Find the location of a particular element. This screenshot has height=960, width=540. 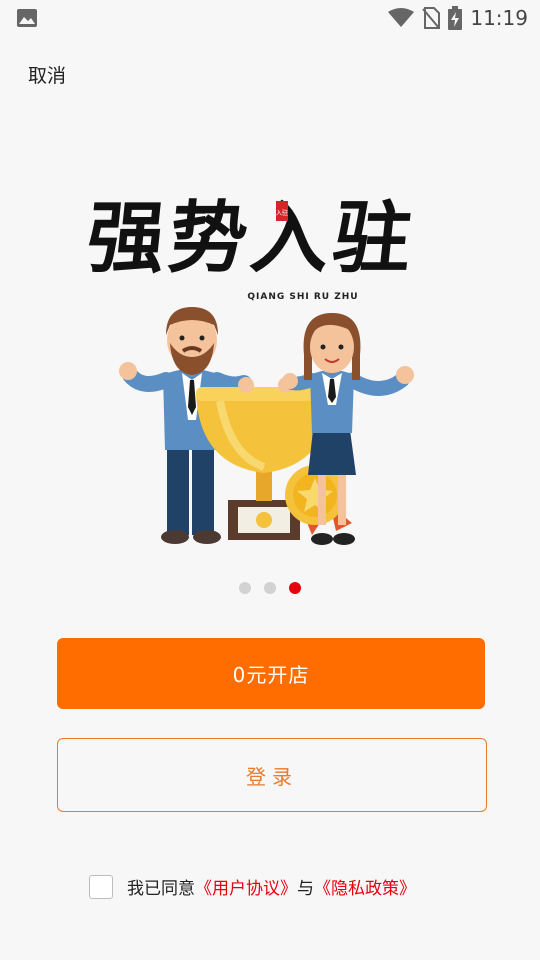

user-agreement-link: 《用户协议》 is located at coordinates (246, 886).